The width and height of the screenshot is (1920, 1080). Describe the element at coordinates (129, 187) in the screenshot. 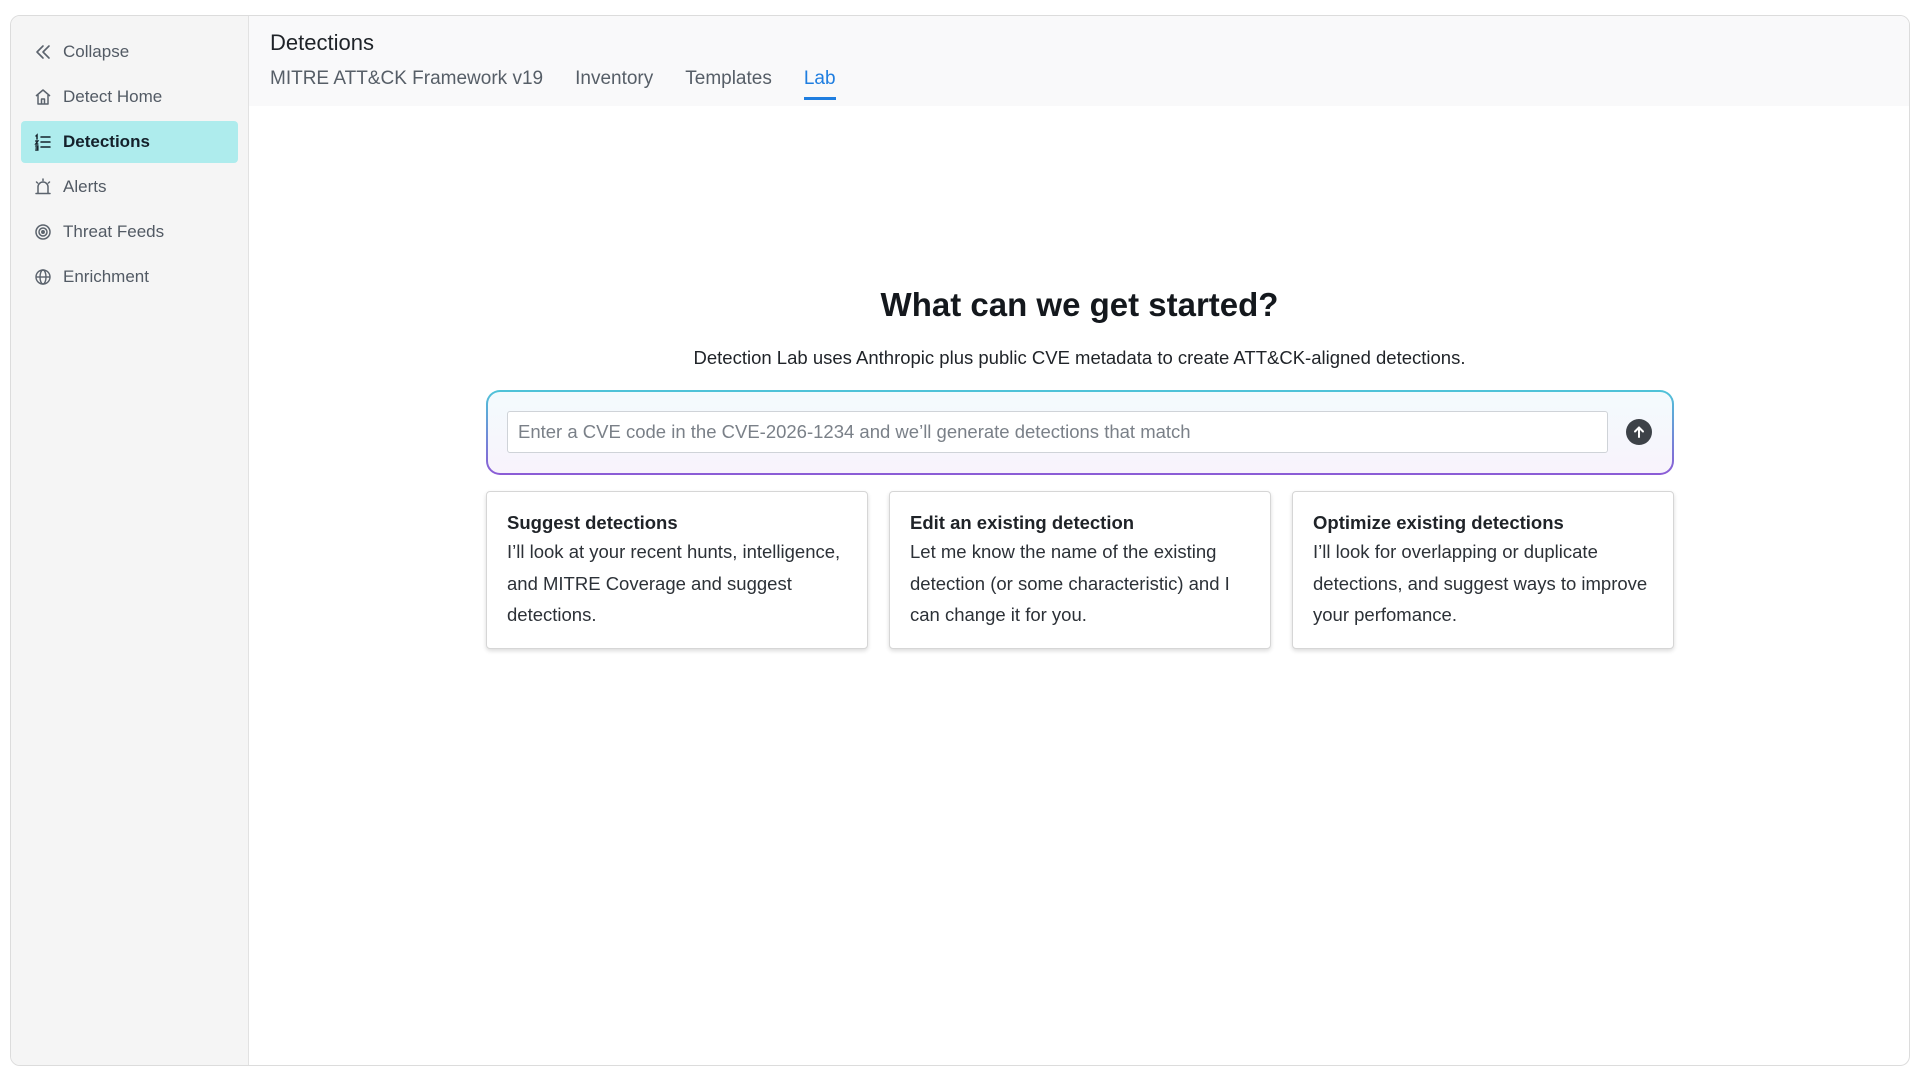

I see `sidebar-item-alerts: Alerts` at that location.